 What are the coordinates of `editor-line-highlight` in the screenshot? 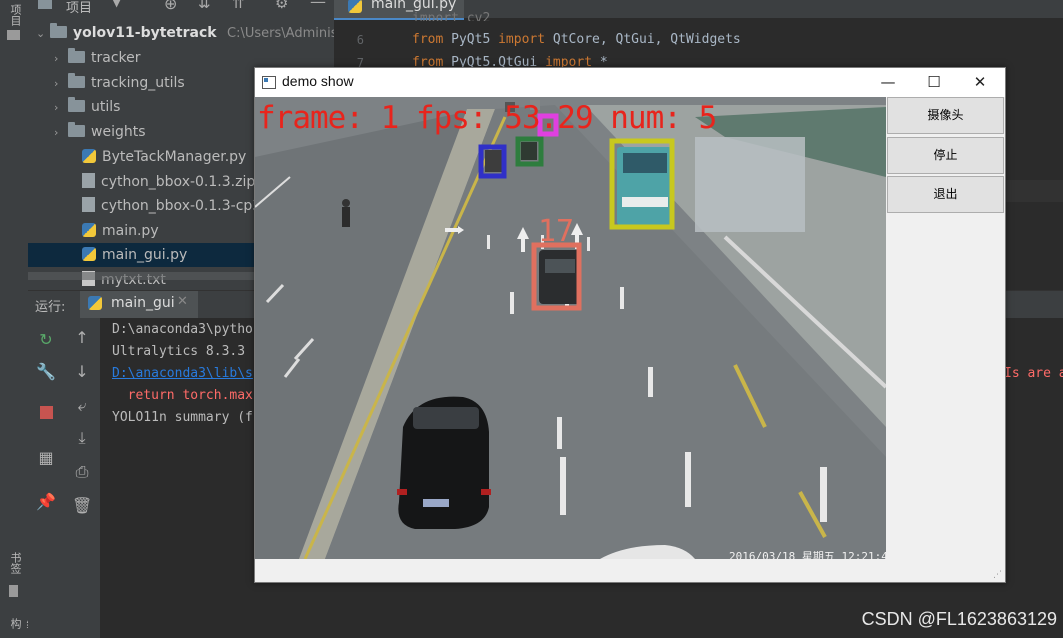 It's located at (1033, 191).